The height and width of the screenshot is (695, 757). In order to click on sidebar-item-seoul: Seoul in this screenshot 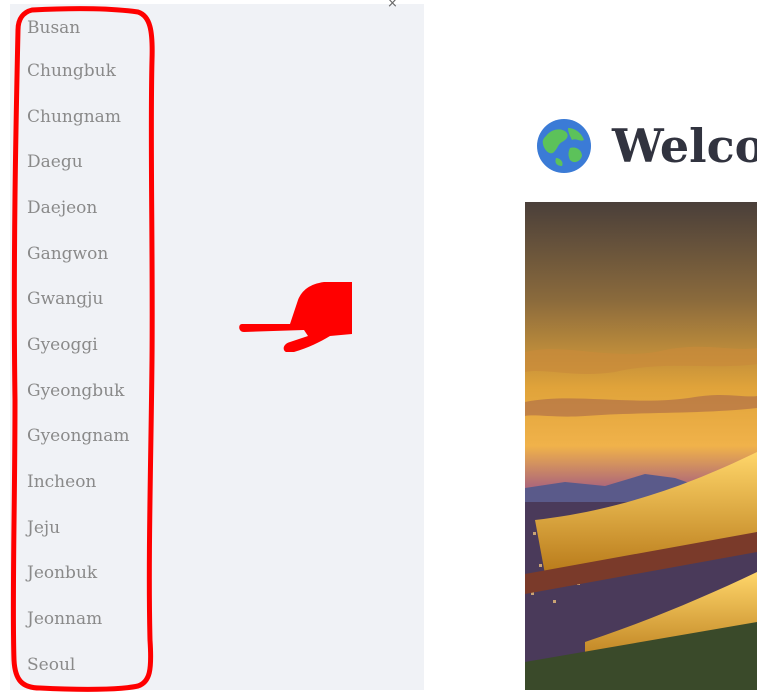, I will do `click(78, 665)`.